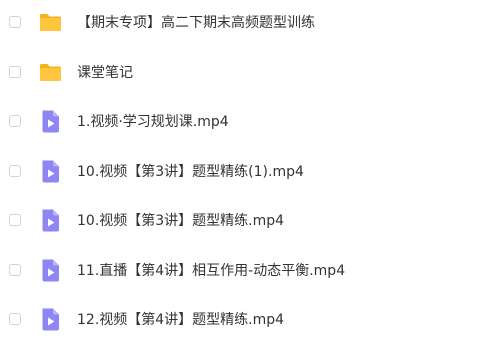  I want to click on file-name: 12.视频【第4讲】题型精练.mp4, so click(180, 320).